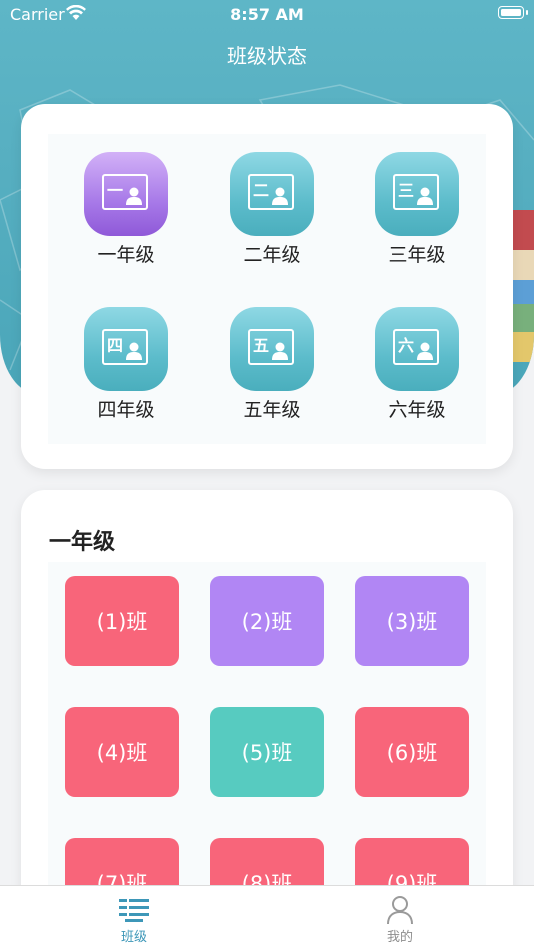 The image size is (534, 951). What do you see at coordinates (267, 621) in the screenshot?
I see `class-button: (2)班` at bounding box center [267, 621].